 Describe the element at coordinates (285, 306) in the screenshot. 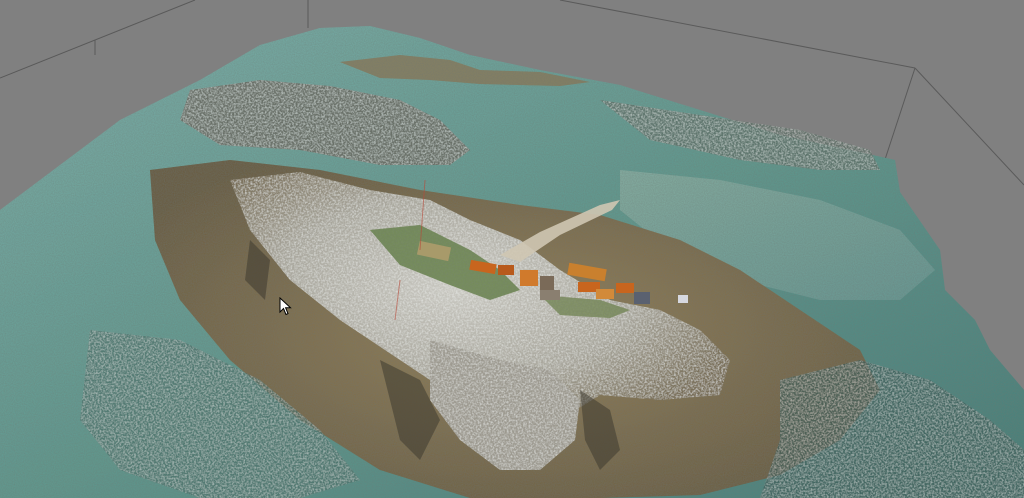

I see `mouse-pointer-icon` at that location.